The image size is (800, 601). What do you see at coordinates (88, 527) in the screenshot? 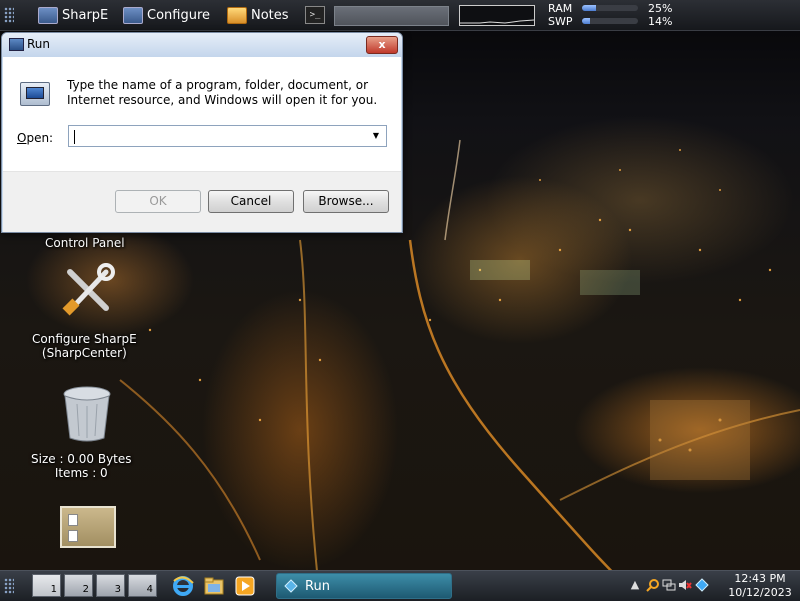
I see `notes-folder-icon` at bounding box center [88, 527].